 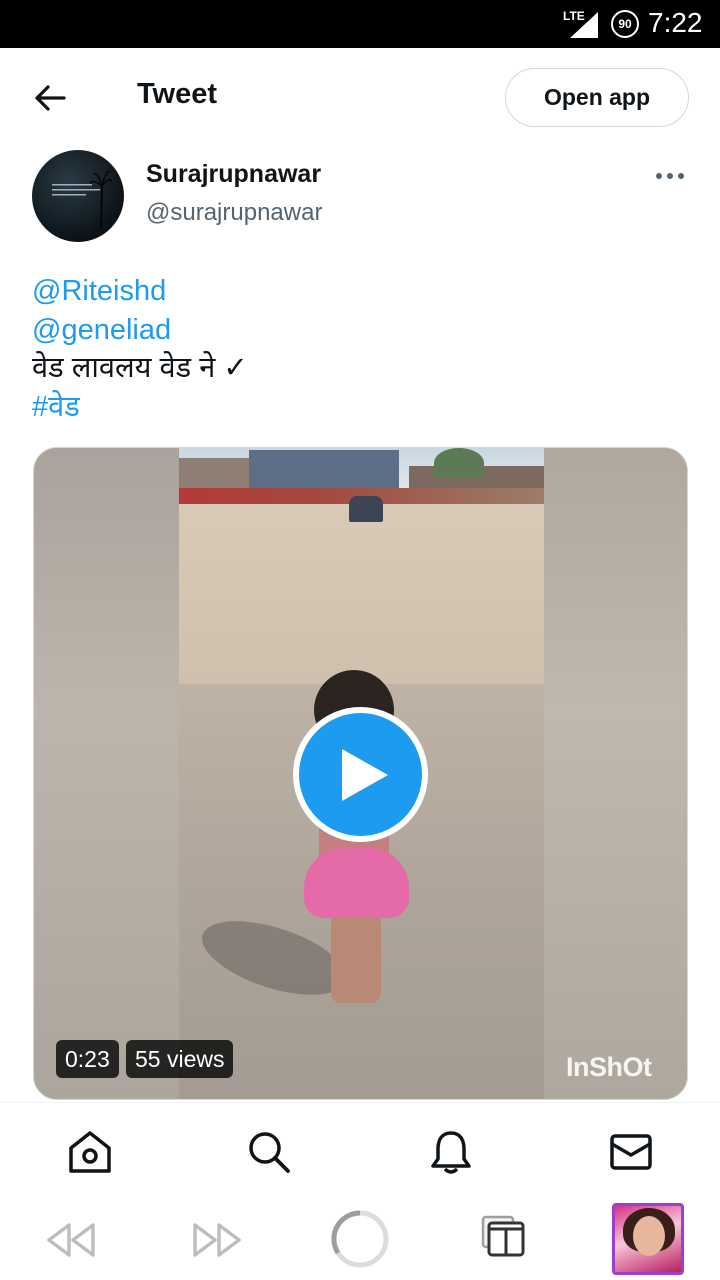 I want to click on tabs-button, so click(x=504, y=1236).